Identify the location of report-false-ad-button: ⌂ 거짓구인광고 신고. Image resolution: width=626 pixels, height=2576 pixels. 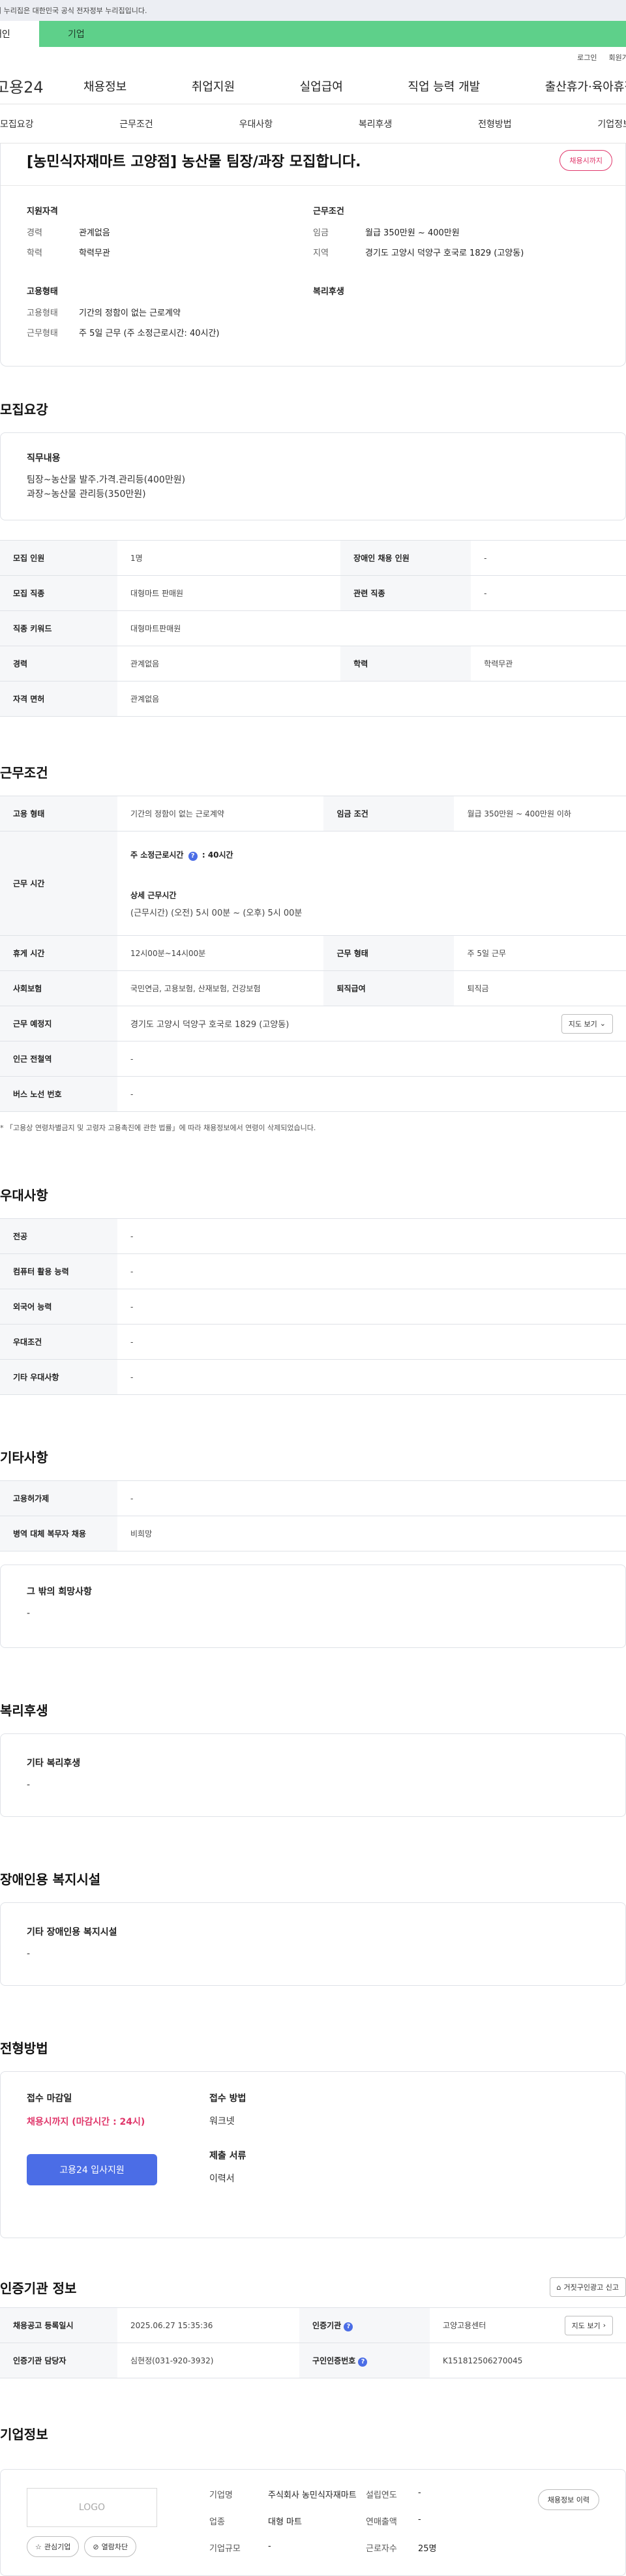
(587, 2287).